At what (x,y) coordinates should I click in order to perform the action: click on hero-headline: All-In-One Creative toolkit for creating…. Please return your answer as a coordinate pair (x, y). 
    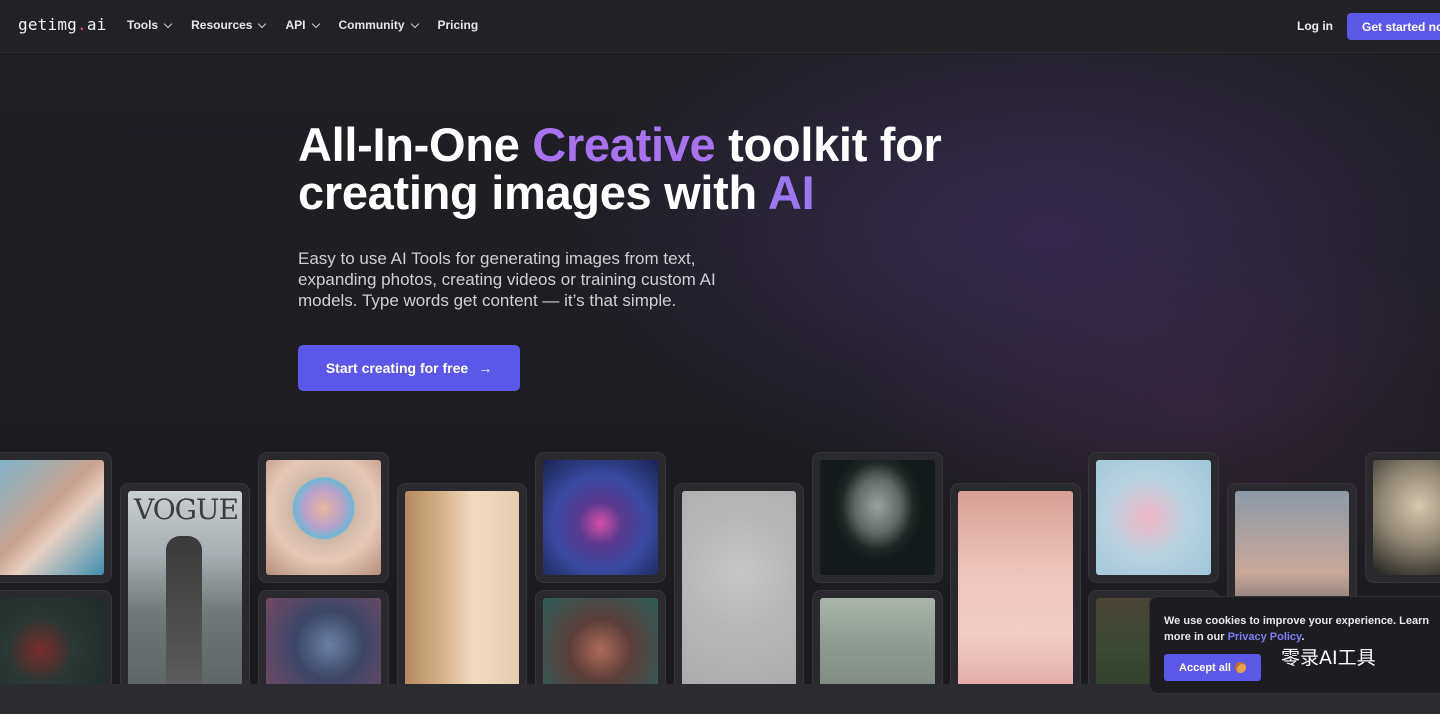
    Looking at the image, I should click on (620, 168).